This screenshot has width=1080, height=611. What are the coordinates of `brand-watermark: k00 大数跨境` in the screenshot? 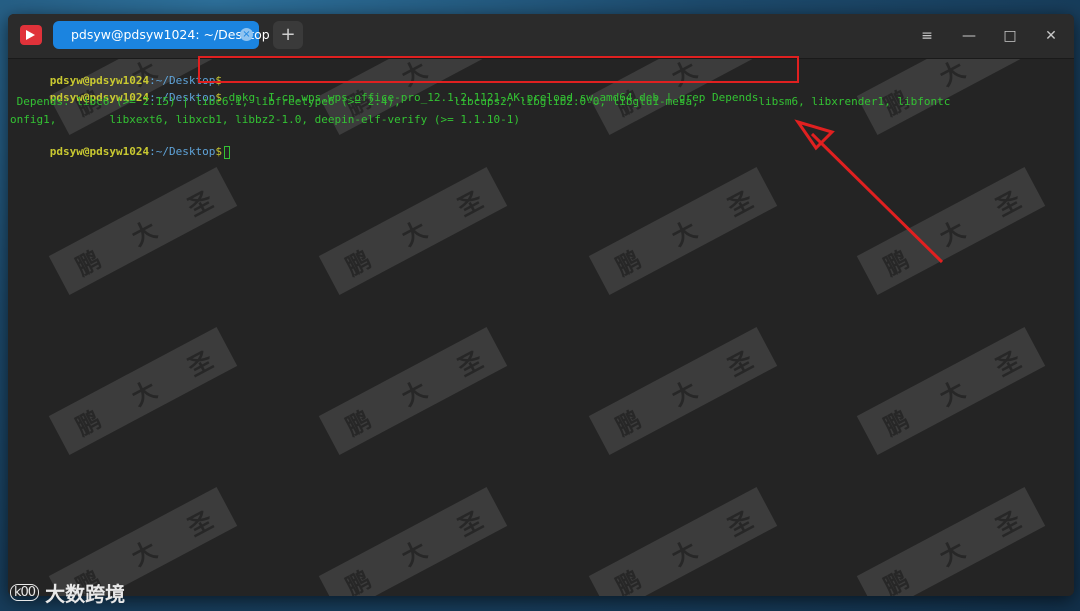 It's located at (67, 592).